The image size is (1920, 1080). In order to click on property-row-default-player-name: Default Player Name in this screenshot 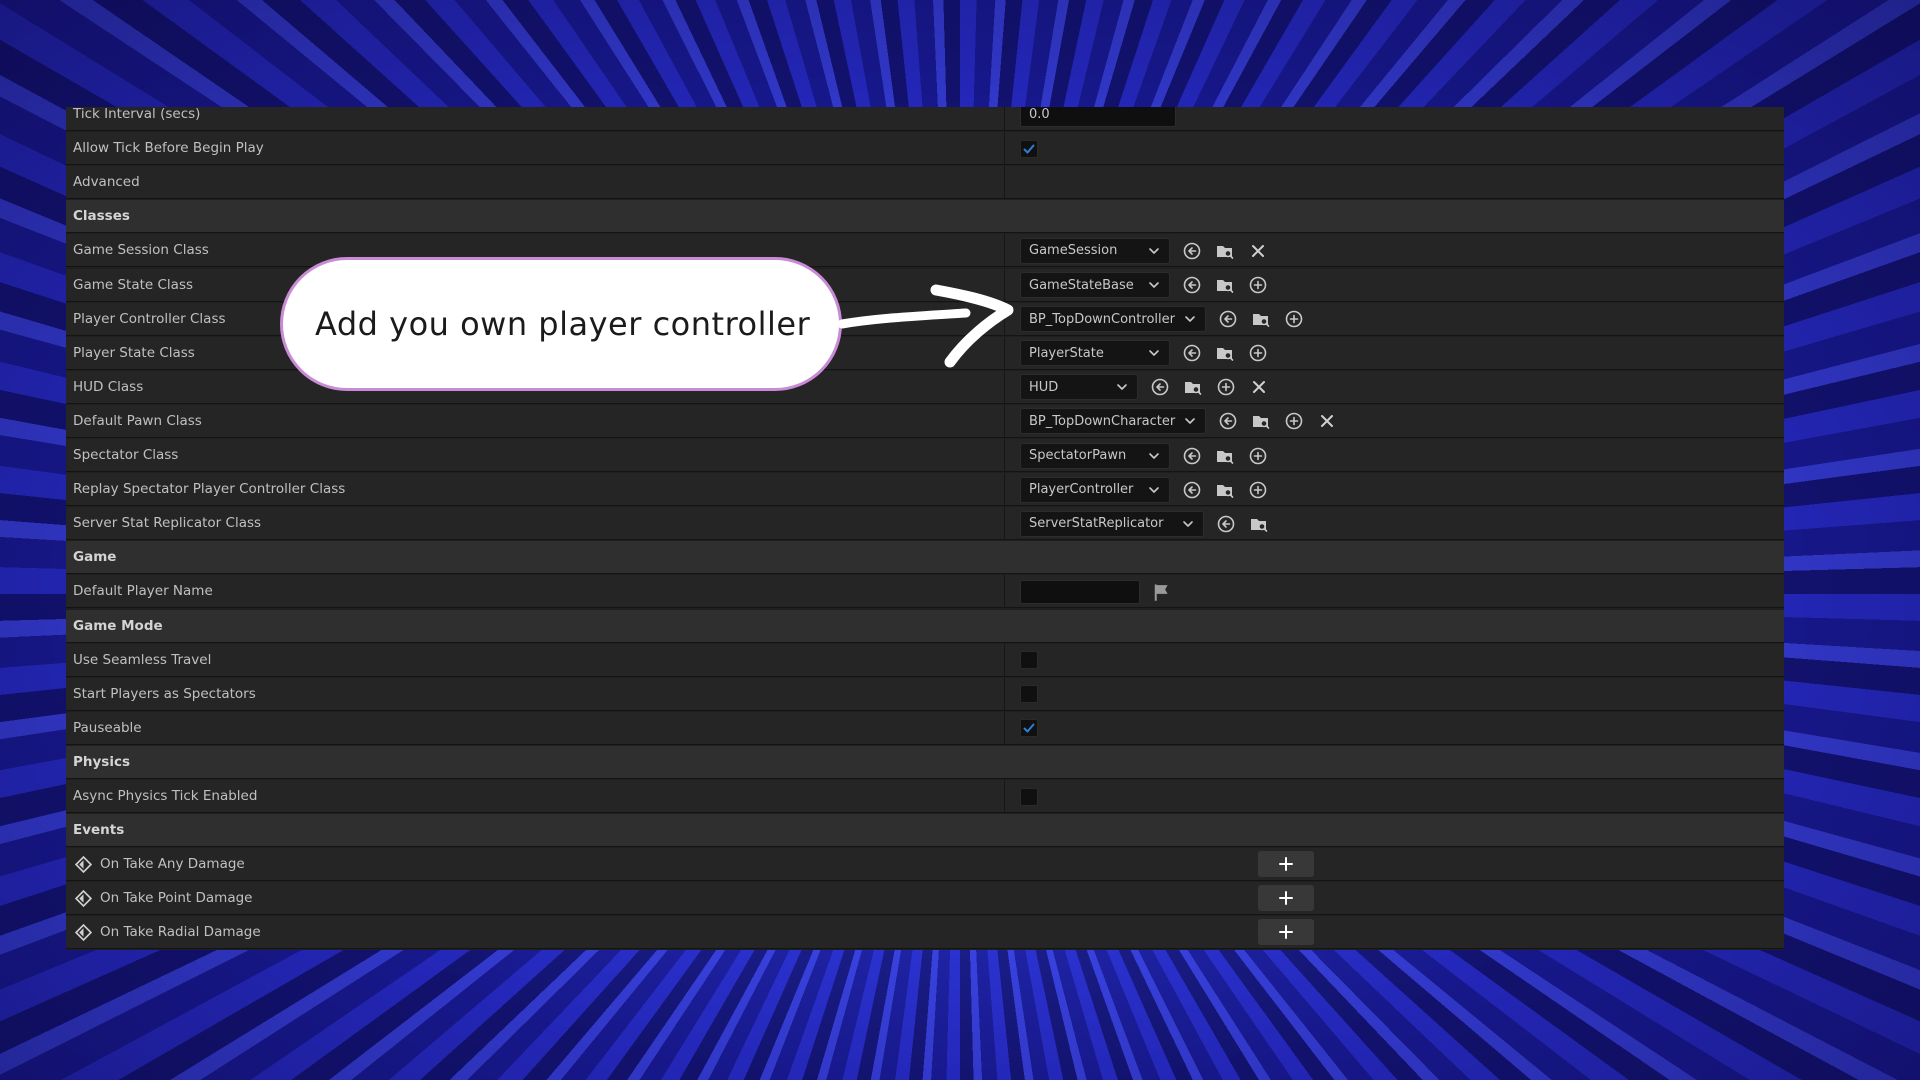, I will do `click(925, 592)`.